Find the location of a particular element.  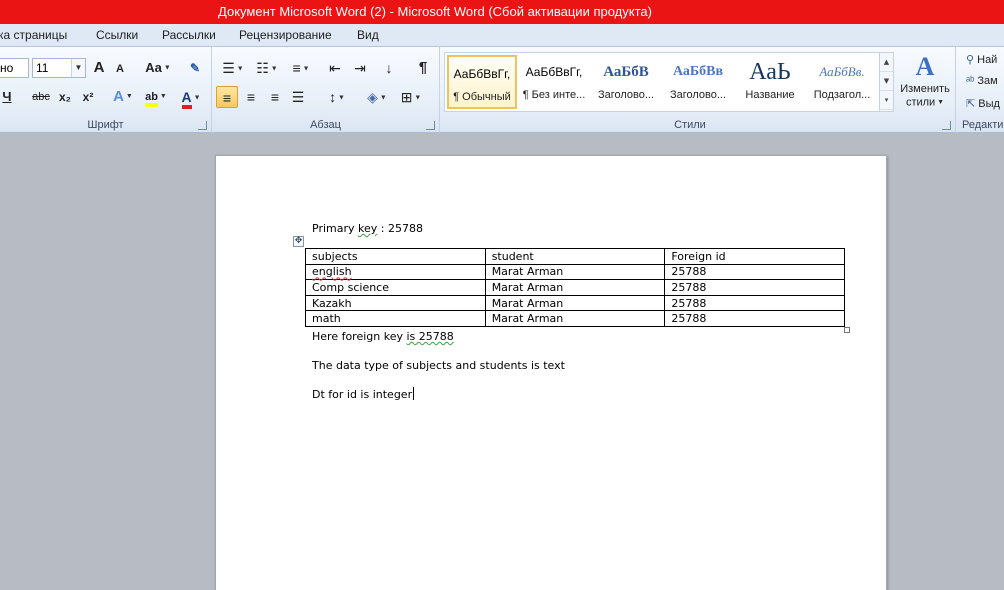

grammar-flag: is 25788 is located at coordinates (430, 336).